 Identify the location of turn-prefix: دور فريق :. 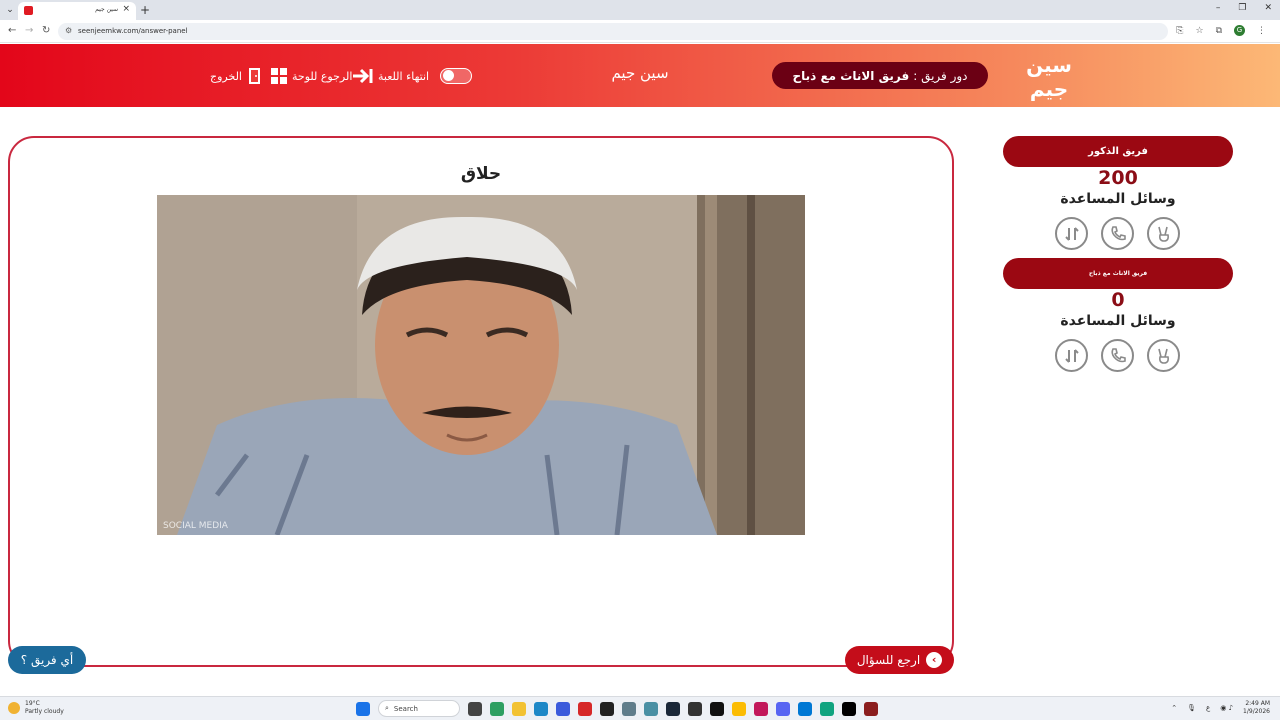
(940, 75).